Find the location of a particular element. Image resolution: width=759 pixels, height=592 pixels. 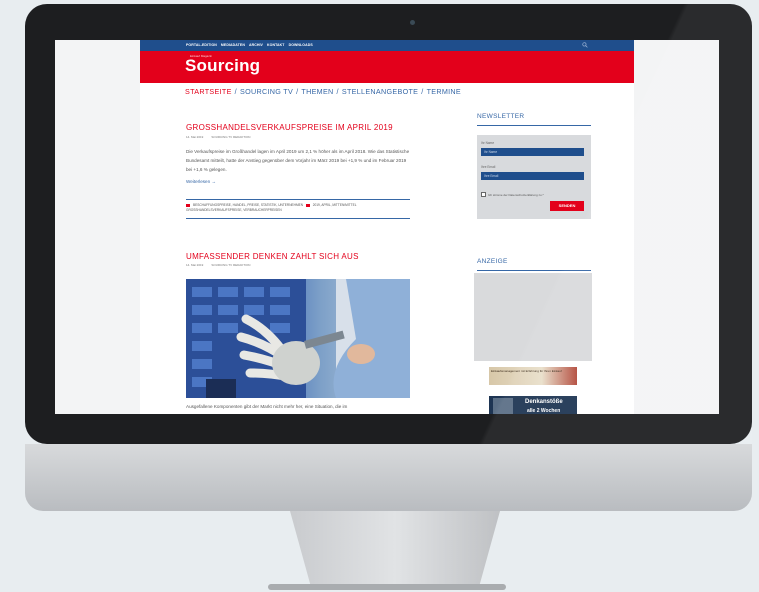

top-nav-item-kontakt: KONTAKT is located at coordinates (276, 45).